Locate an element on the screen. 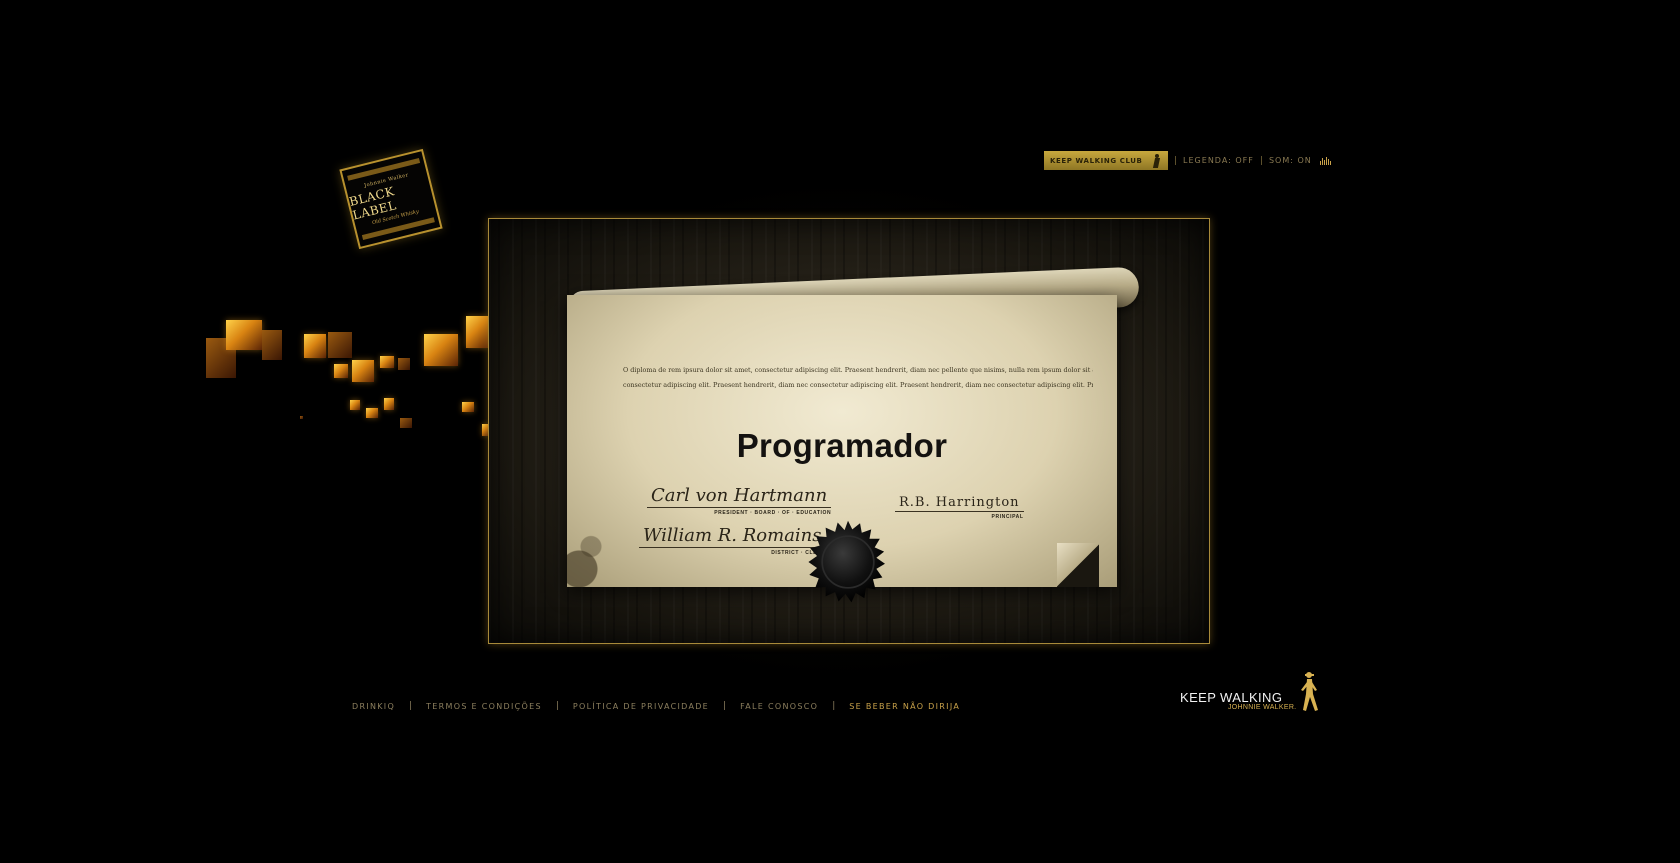 The width and height of the screenshot is (1680, 863). keep-walking-logo: KEEP WALKING JOHNNIE WALKER. is located at coordinates (1250, 692).